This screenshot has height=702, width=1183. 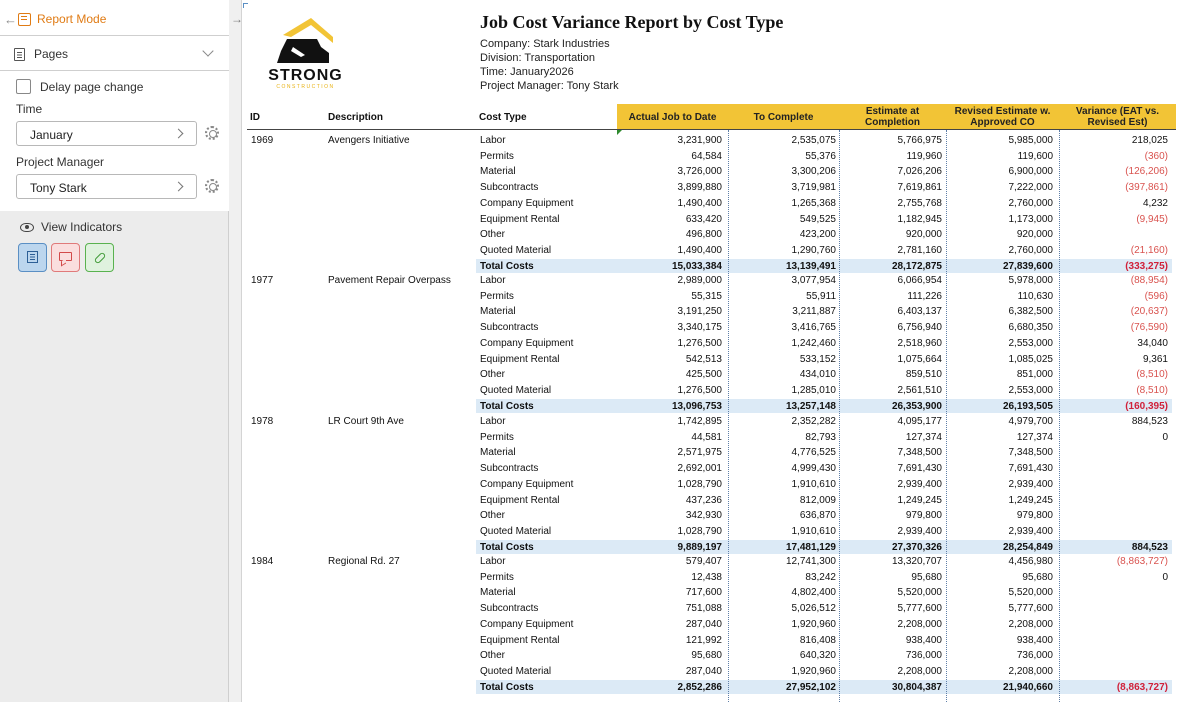 What do you see at coordinates (516, 532) in the screenshot?
I see `cost-type-cell: Quoted Material` at bounding box center [516, 532].